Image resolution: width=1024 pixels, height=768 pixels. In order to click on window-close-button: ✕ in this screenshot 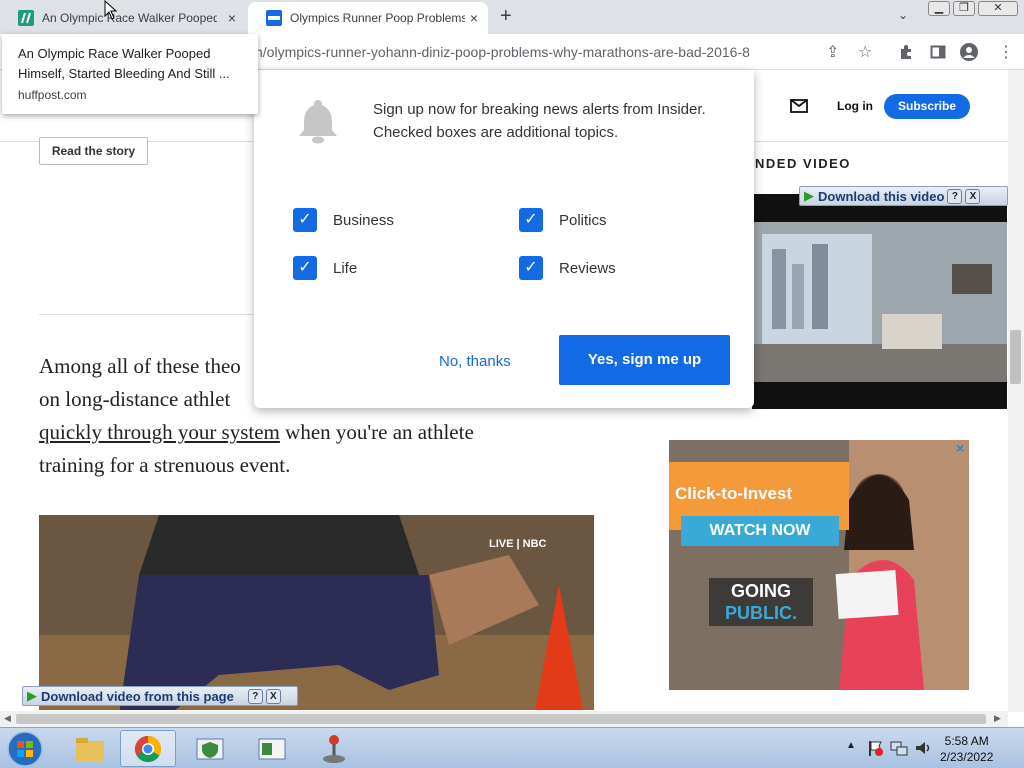, I will do `click(998, 8)`.